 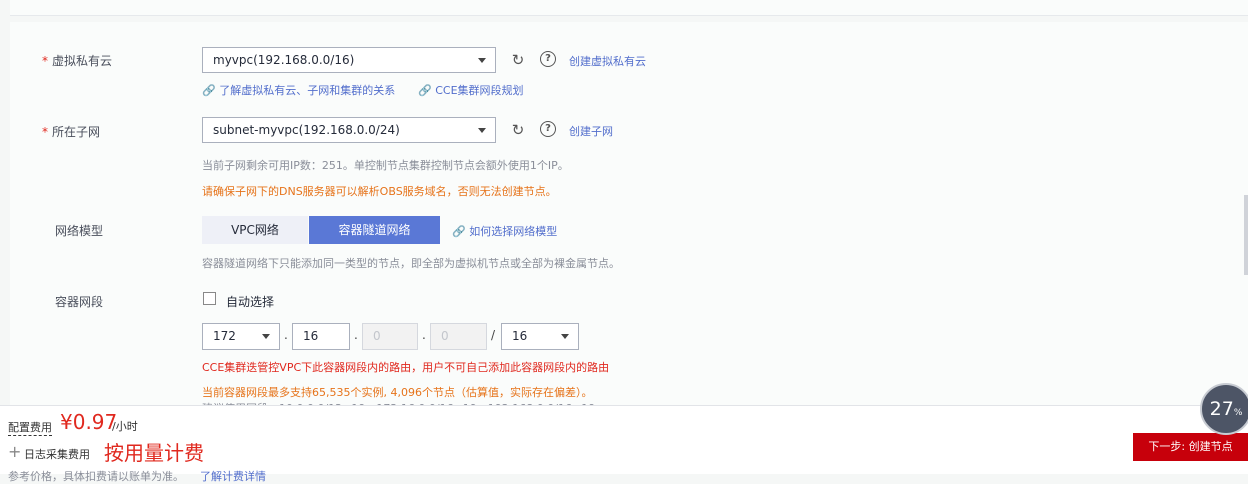 What do you see at coordinates (79, 231) in the screenshot?
I see `network-model-label: 网络模型` at bounding box center [79, 231].